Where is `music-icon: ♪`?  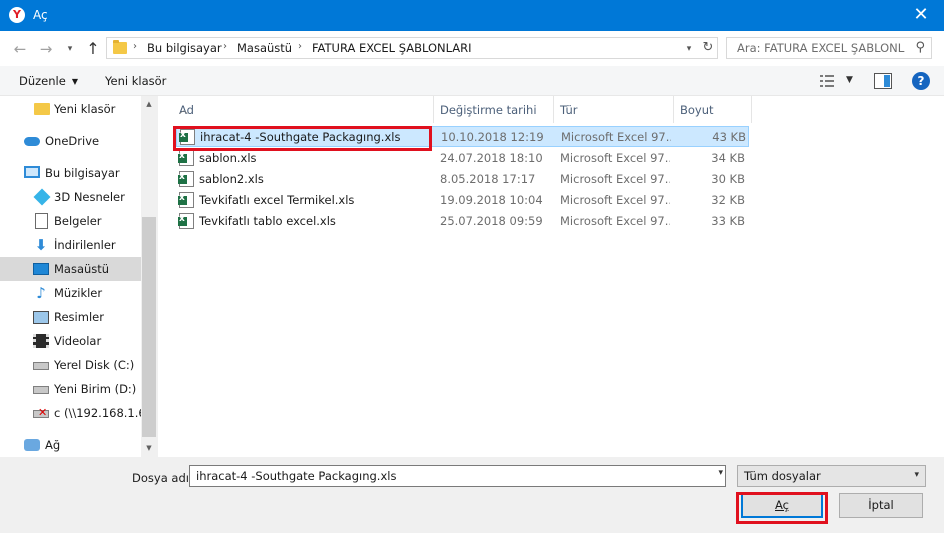
music-icon: ♪ is located at coordinates (41, 293).